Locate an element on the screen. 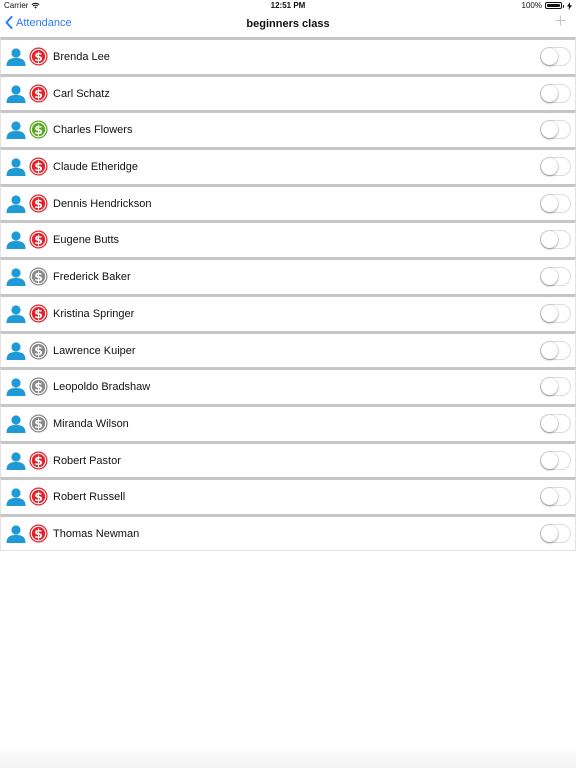  table-row: $ Claude Etheridge is located at coordinates (288, 165).